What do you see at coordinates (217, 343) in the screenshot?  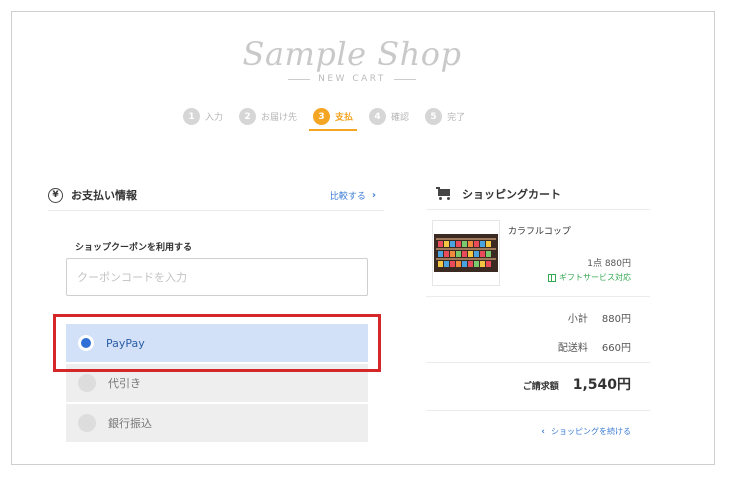 I see `payment-option-paypay: PayPay` at bounding box center [217, 343].